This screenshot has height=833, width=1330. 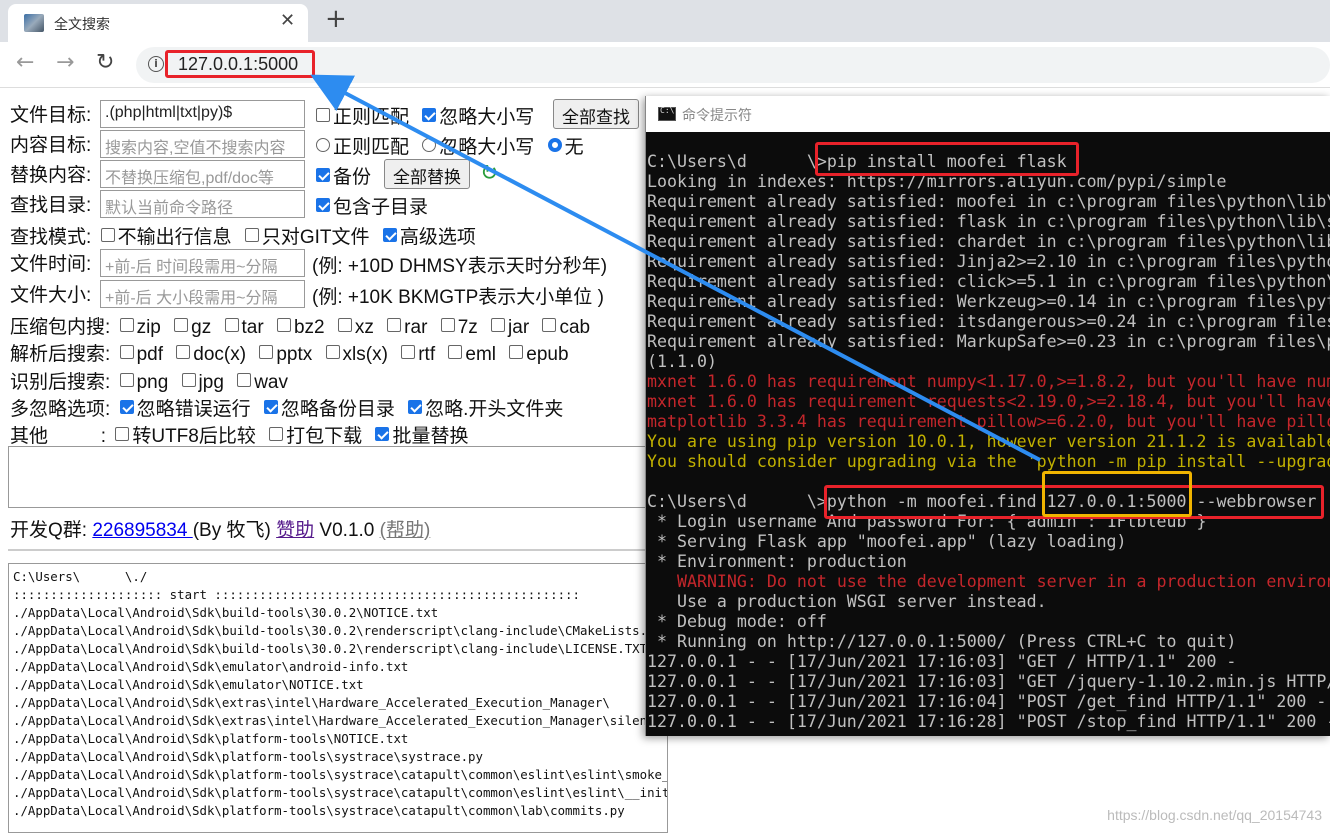 I want to click on search-all-button: 全部查找, so click(x=596, y=114).